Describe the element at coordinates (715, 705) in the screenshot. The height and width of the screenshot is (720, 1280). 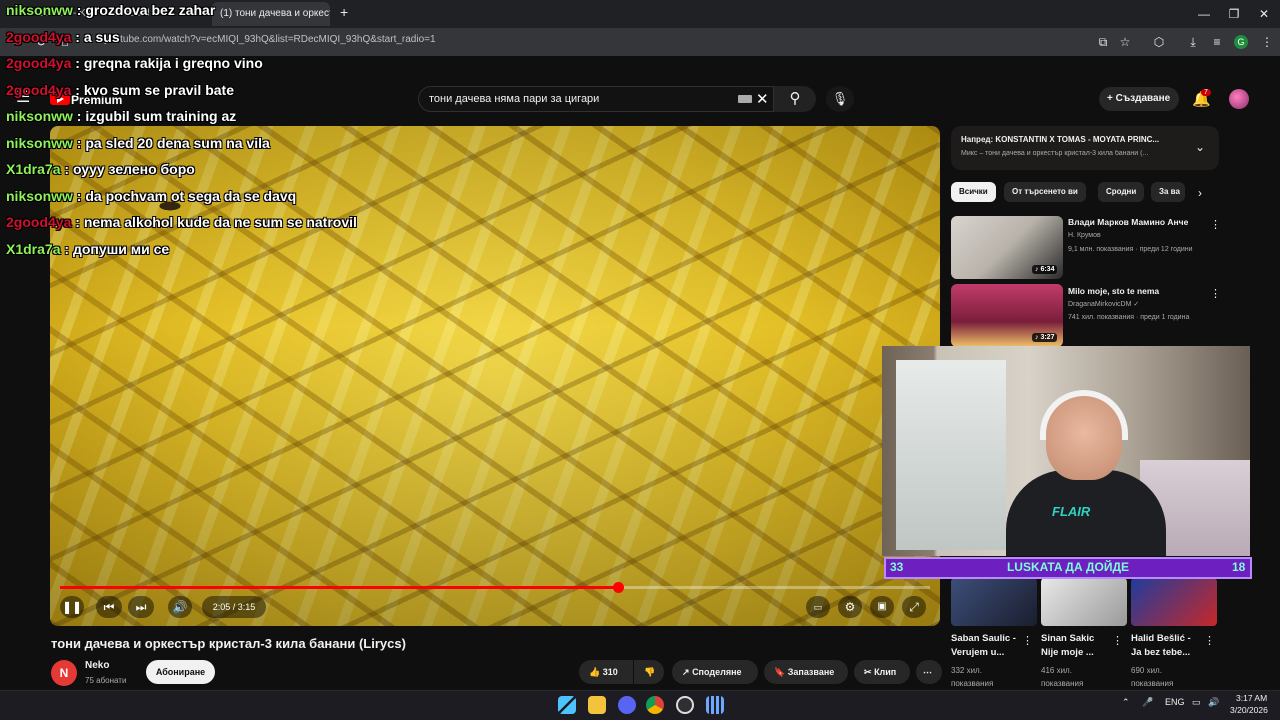
I see `app-grid-icon` at that location.